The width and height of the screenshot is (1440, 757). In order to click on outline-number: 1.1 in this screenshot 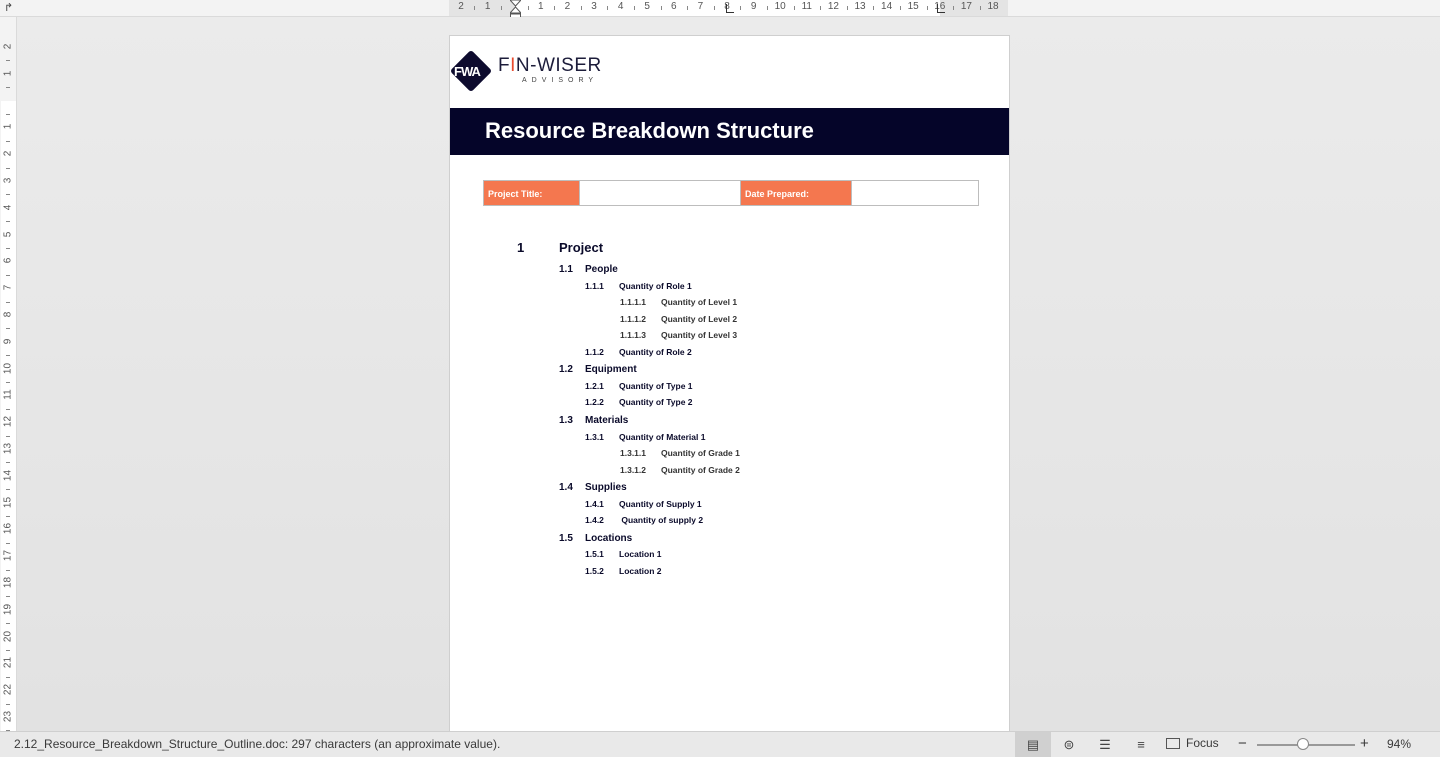, I will do `click(566, 269)`.